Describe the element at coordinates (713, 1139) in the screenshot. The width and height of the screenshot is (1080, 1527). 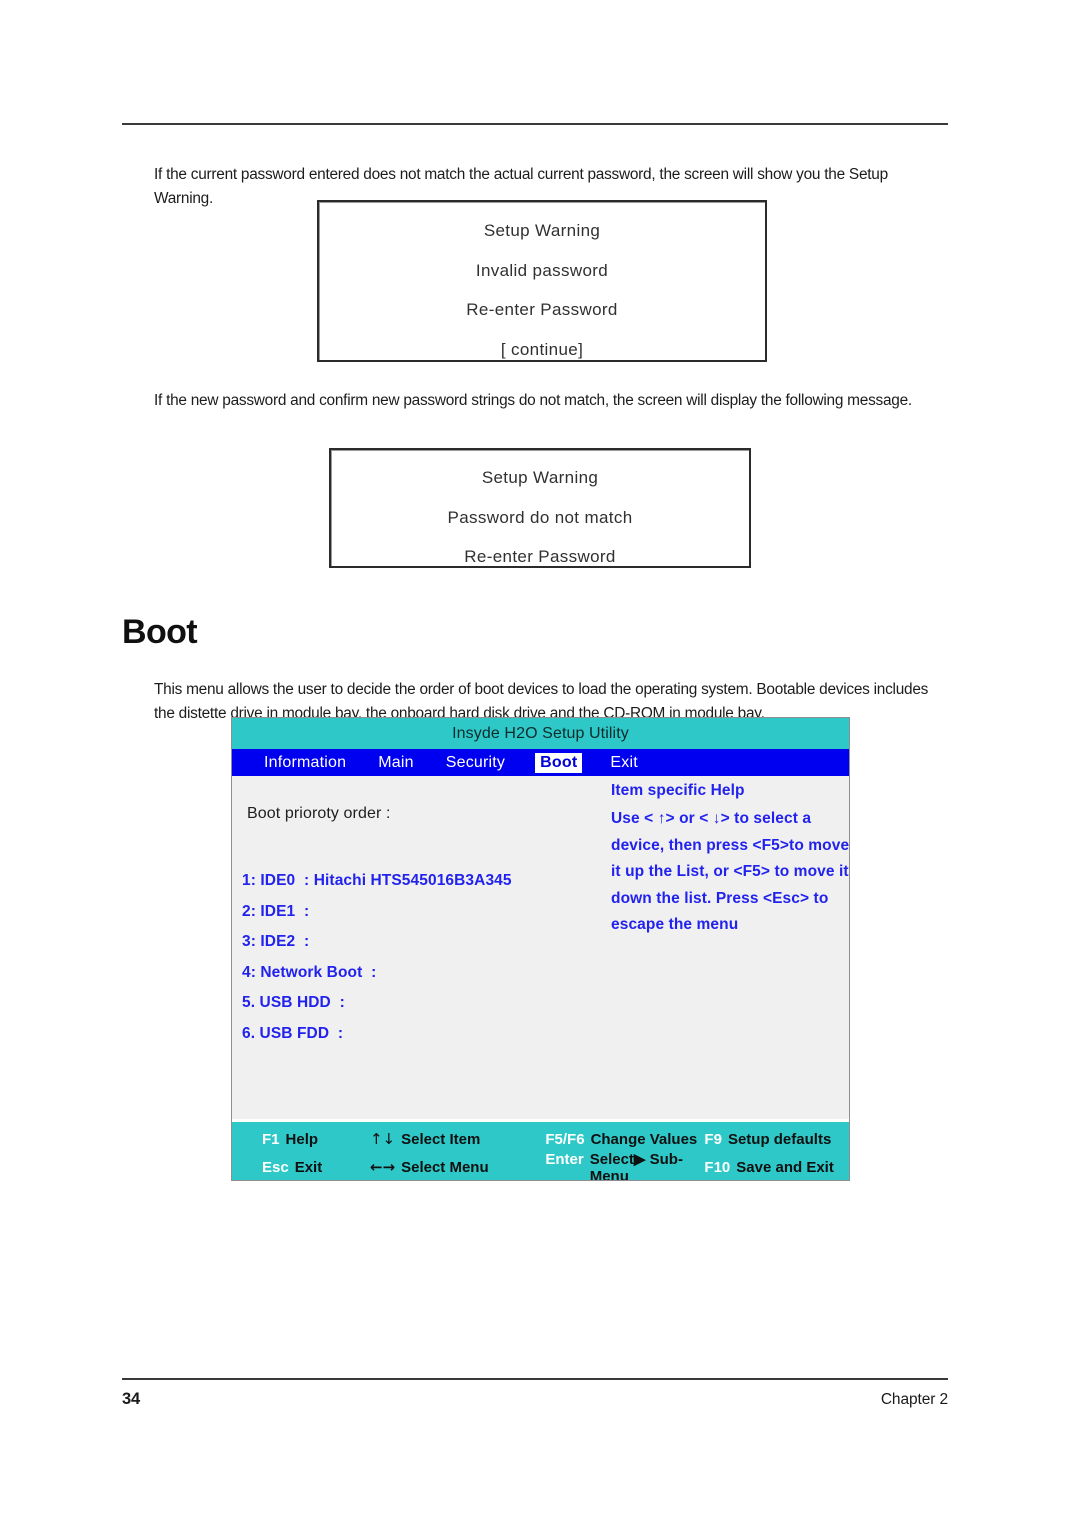
I see `fkey-label: F9` at that location.